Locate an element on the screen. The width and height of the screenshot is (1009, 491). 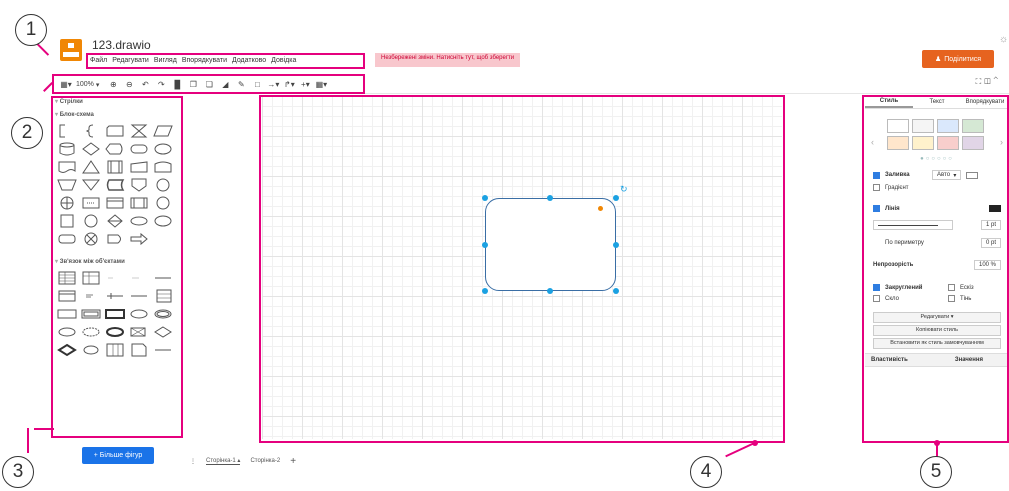
menu-help: Довідка is located at coordinates (283, 63).